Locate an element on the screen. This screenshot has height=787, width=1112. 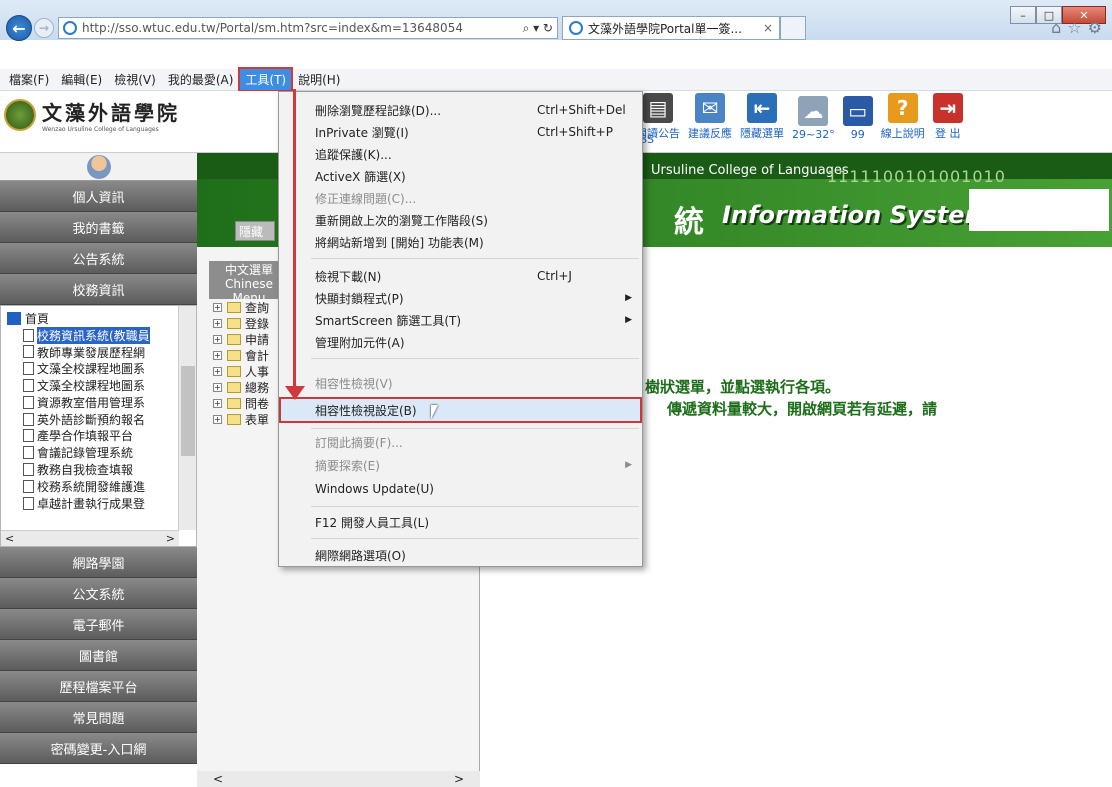
folder-row: + 登錄 is located at coordinates (241, 323).